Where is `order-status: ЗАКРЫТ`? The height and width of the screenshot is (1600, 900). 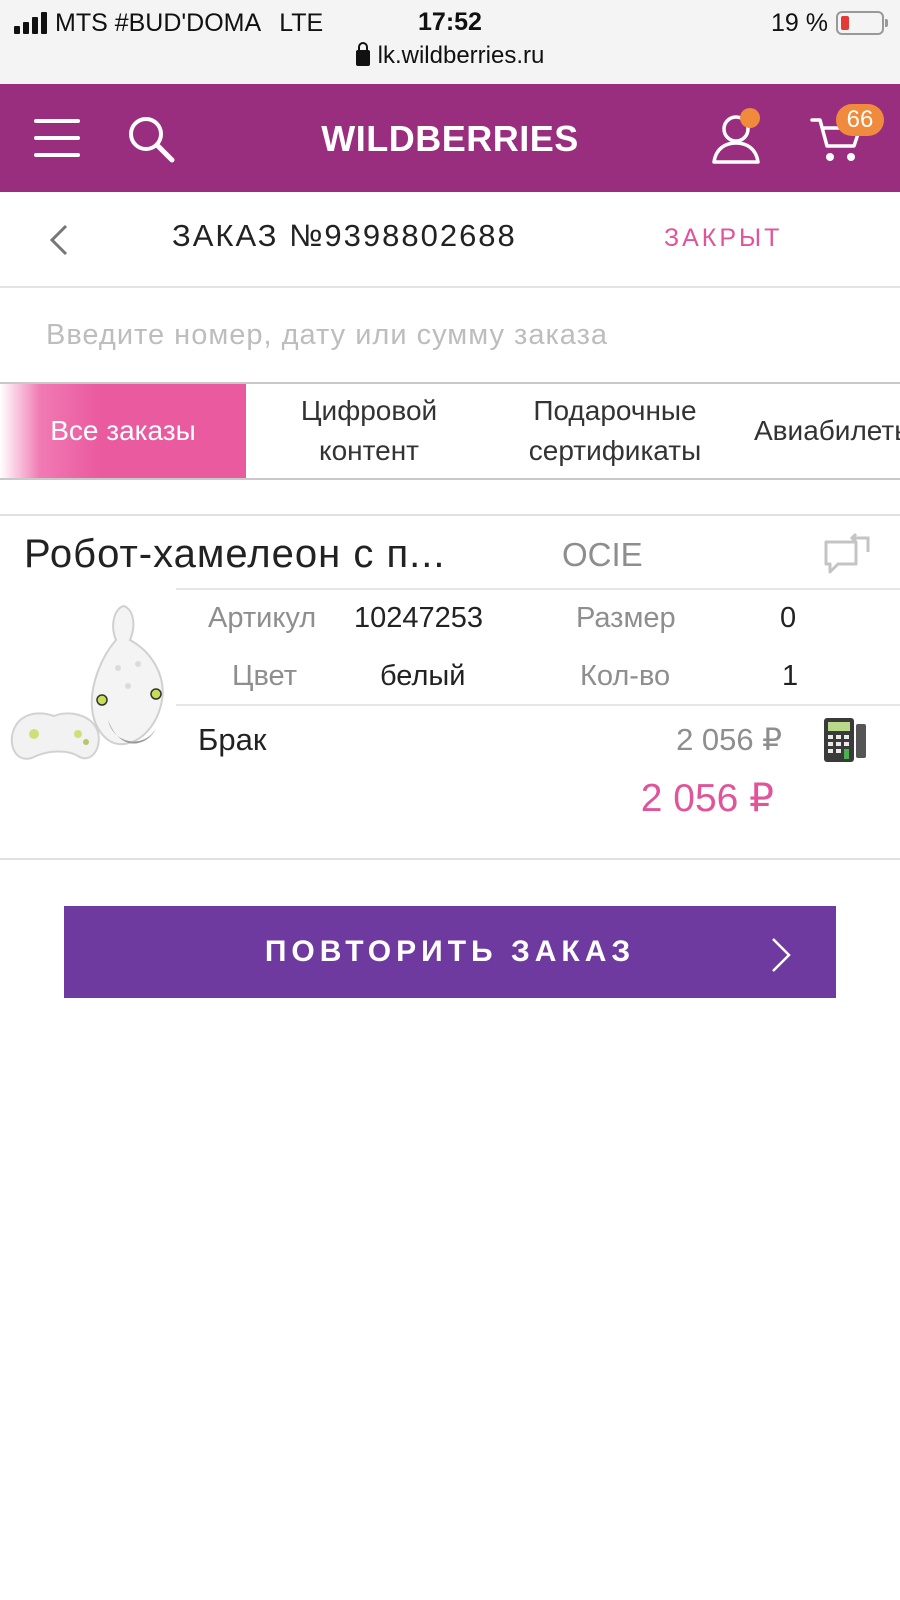 order-status: ЗАКРЫТ is located at coordinates (723, 238).